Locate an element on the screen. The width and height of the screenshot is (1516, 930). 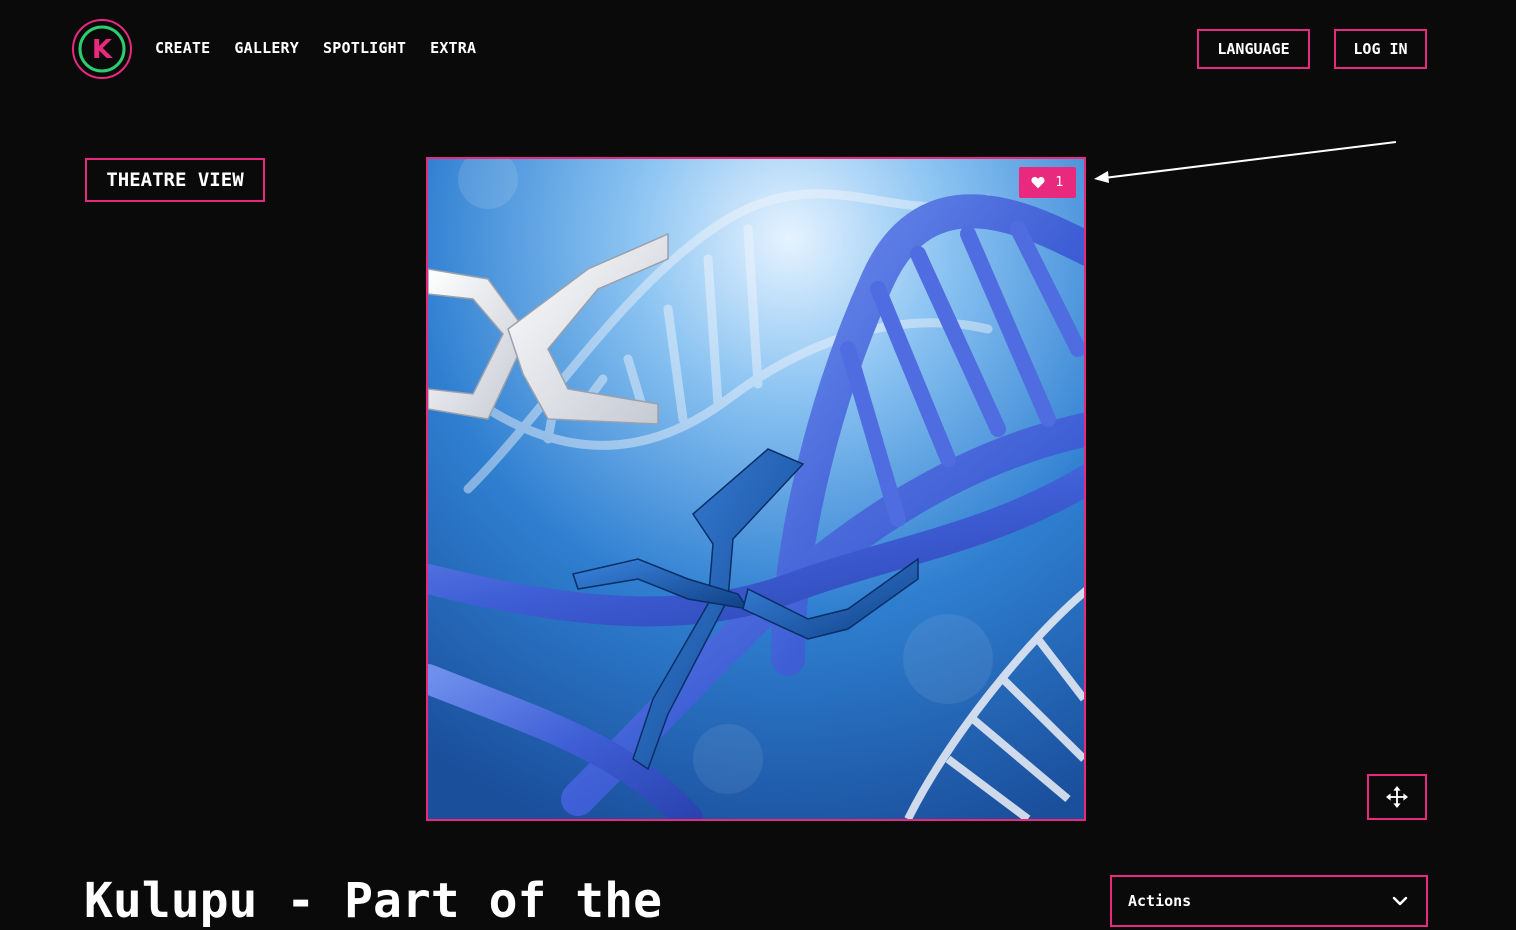
nav-spotlight: SPOTLIGHT is located at coordinates (364, 48).